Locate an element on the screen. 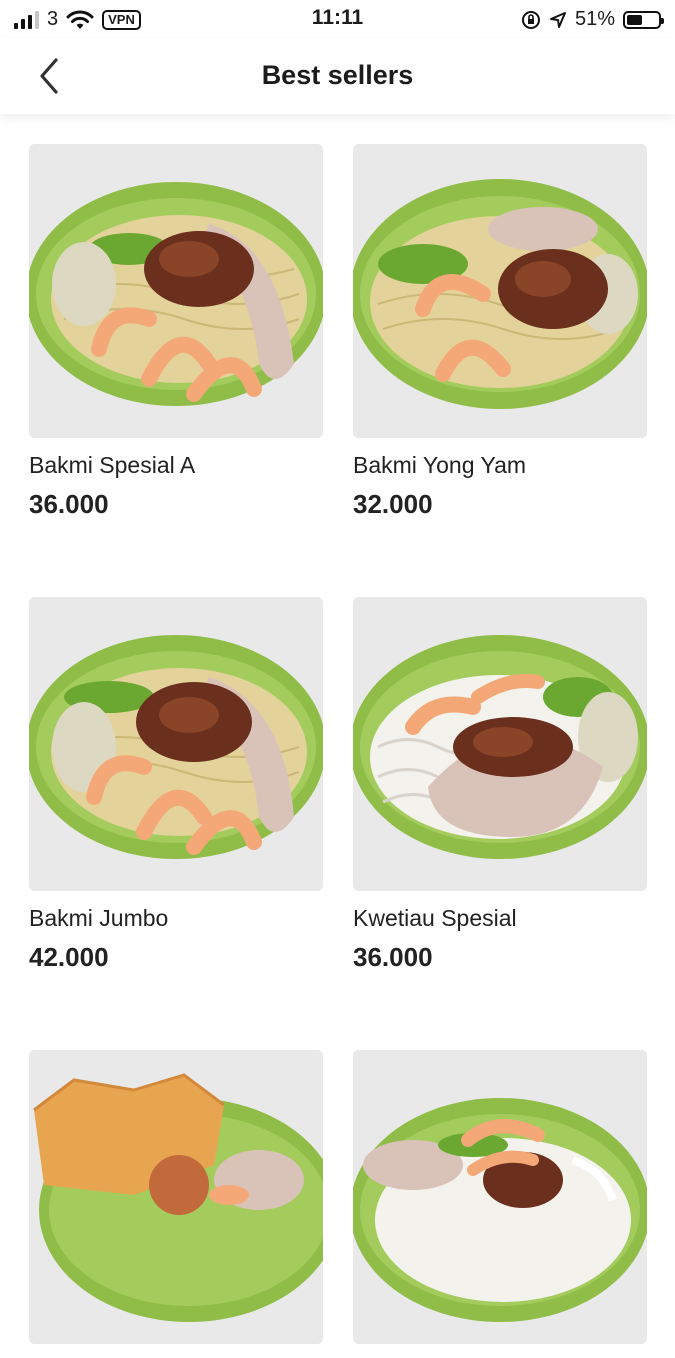 The height and width of the screenshot is (1358, 675). product-price: 32.000 is located at coordinates (393, 504).